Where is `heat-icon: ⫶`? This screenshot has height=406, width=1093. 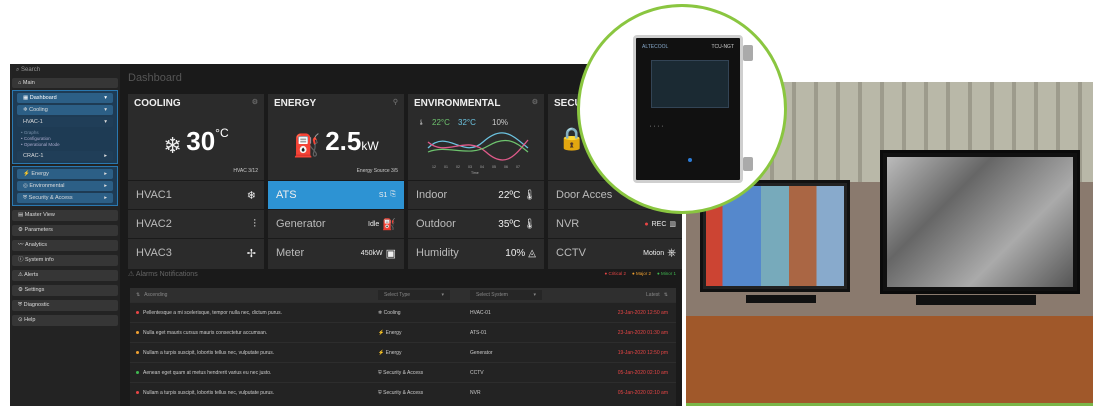 heat-icon: ⫶ is located at coordinates (254, 223).